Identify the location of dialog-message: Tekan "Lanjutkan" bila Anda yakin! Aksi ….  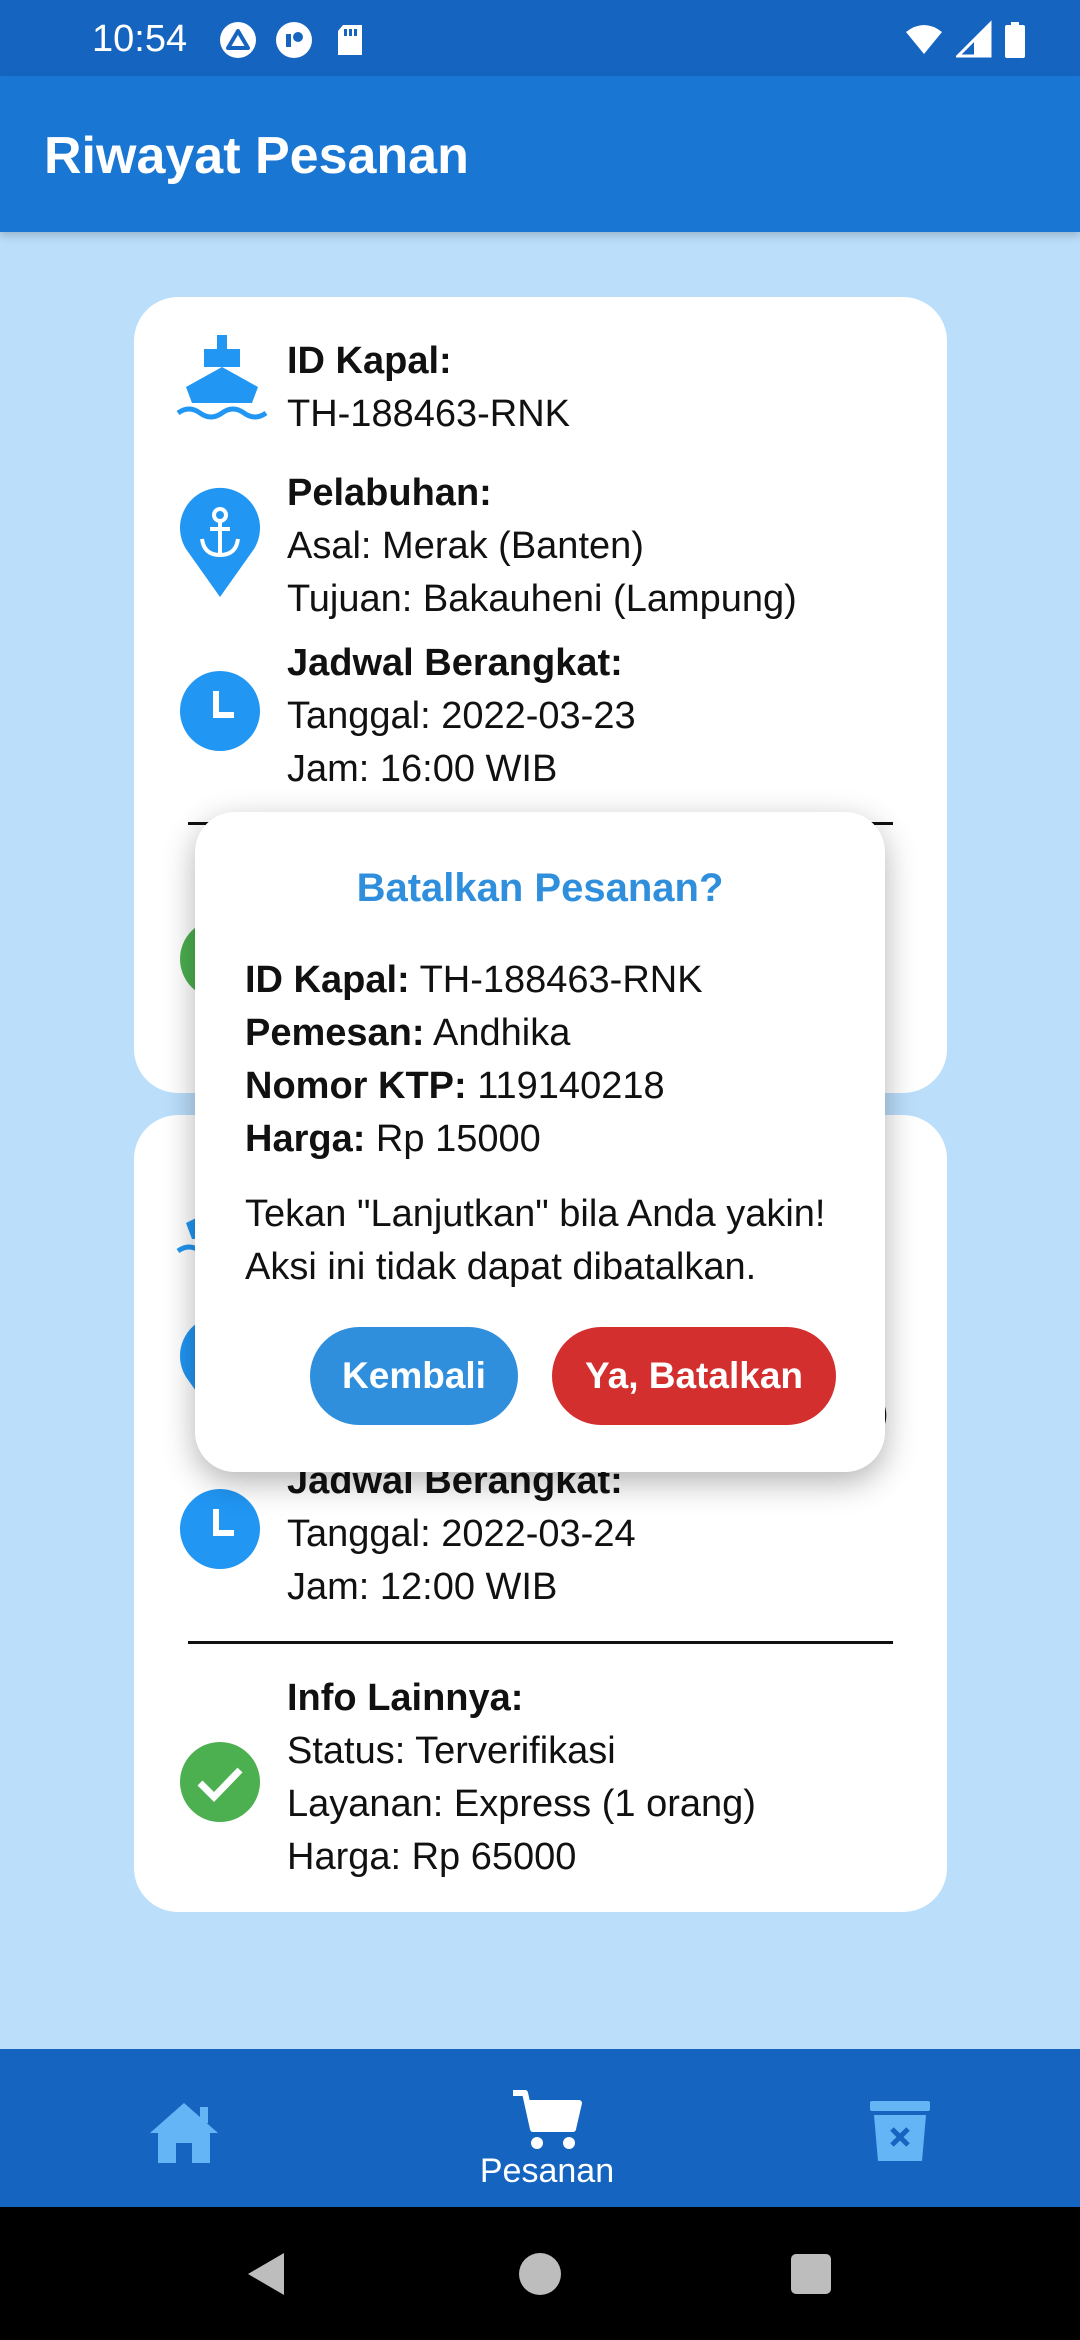
(535, 1241).